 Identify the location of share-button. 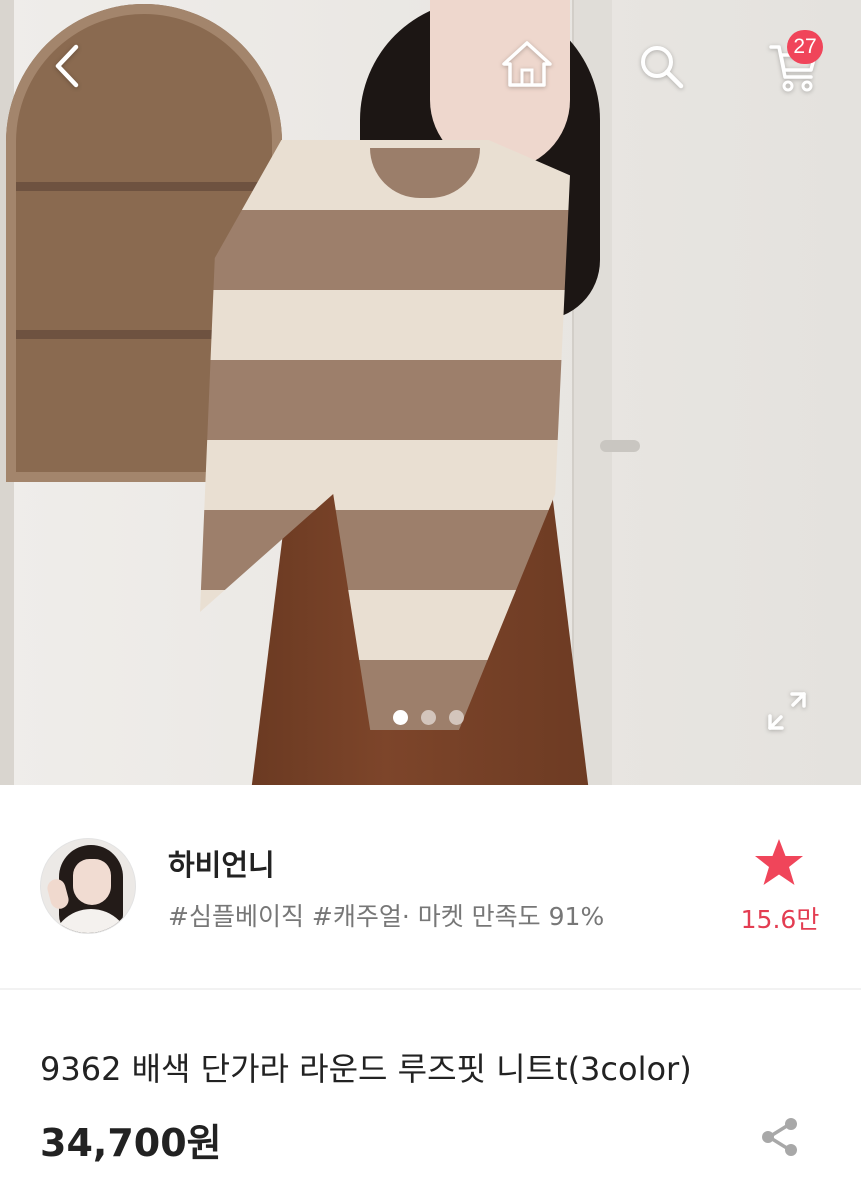
(780, 1139).